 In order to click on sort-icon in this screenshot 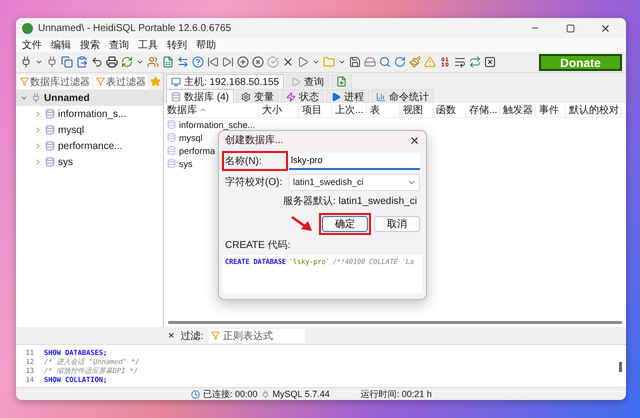, I will do `click(203, 110)`.